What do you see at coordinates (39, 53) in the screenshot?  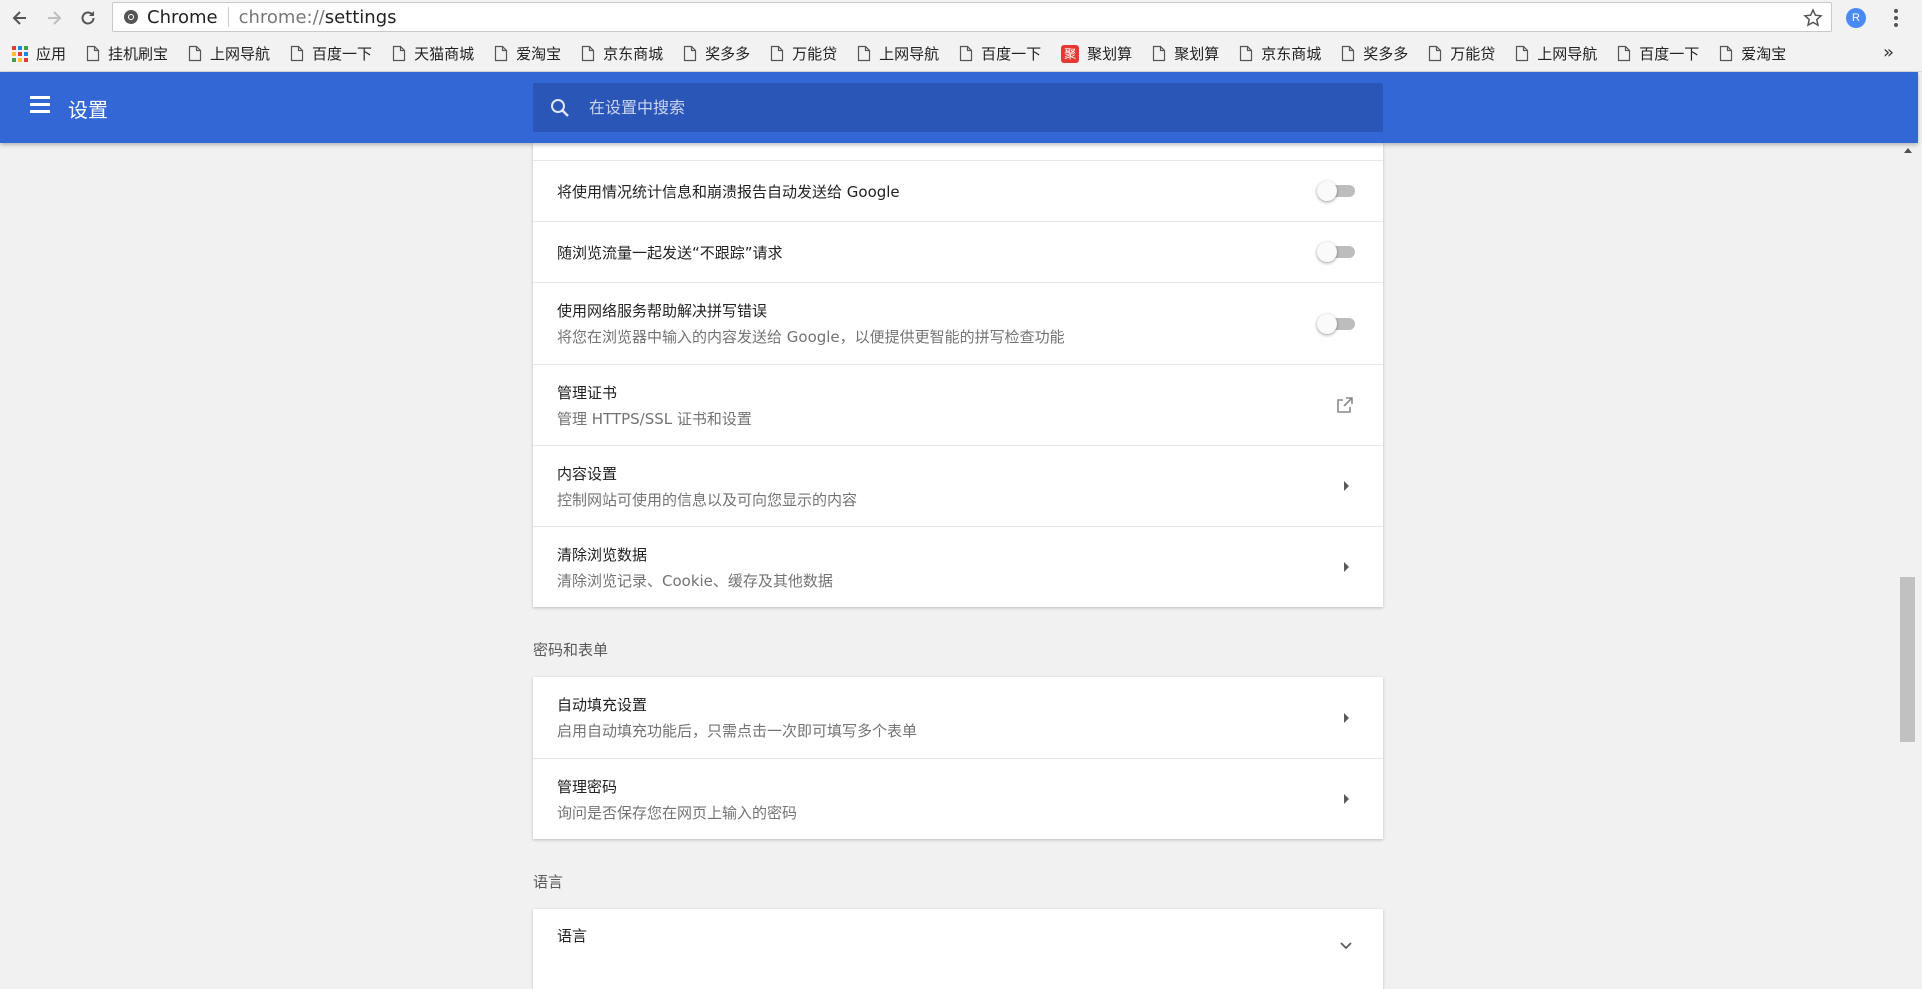 I see `bookmark-item: 应用` at bounding box center [39, 53].